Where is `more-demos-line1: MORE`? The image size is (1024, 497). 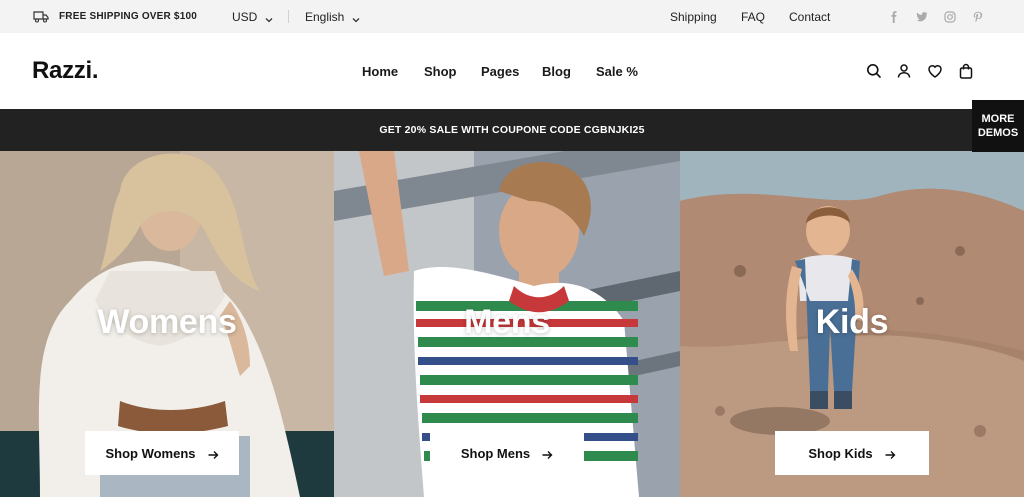 more-demos-line1: MORE is located at coordinates (998, 119).